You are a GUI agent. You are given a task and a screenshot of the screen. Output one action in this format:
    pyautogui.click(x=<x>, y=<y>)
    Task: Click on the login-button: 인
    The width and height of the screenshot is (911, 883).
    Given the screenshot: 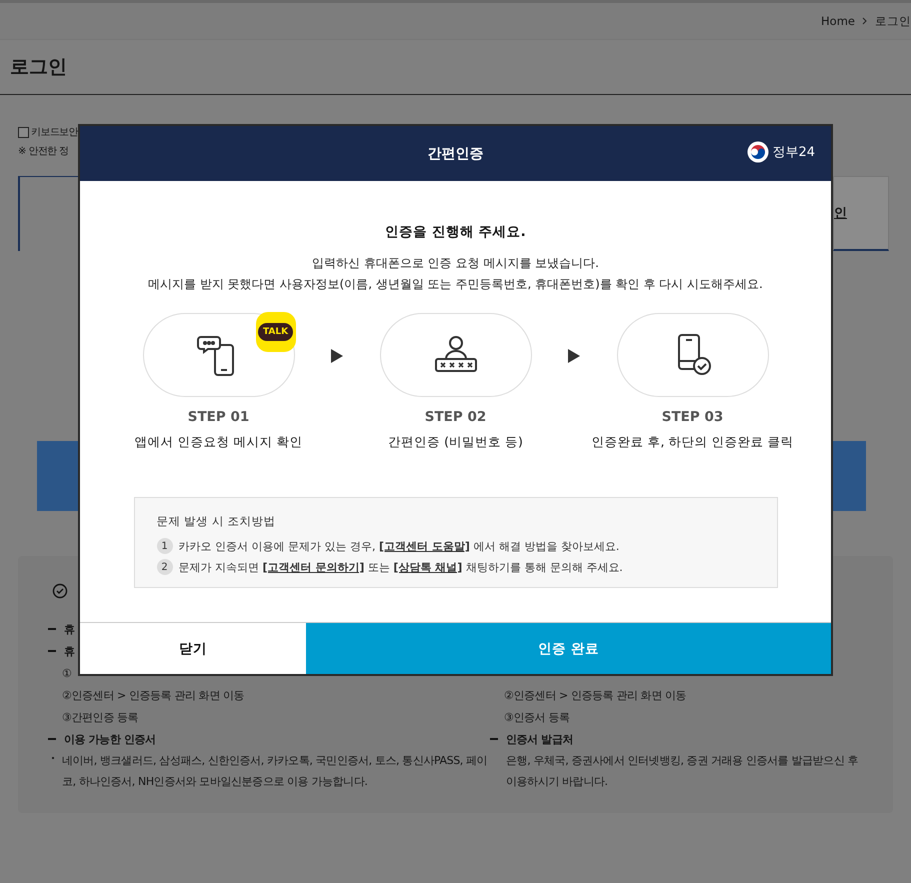 What is the action you would take?
    pyautogui.click(x=861, y=213)
    